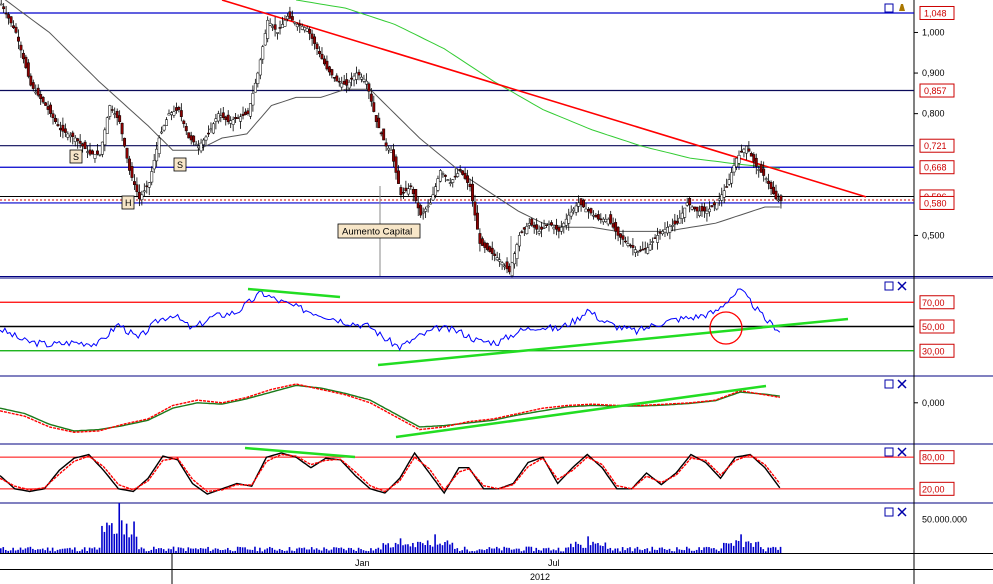  I want to click on event-label: Aumento Capital, so click(377, 232).